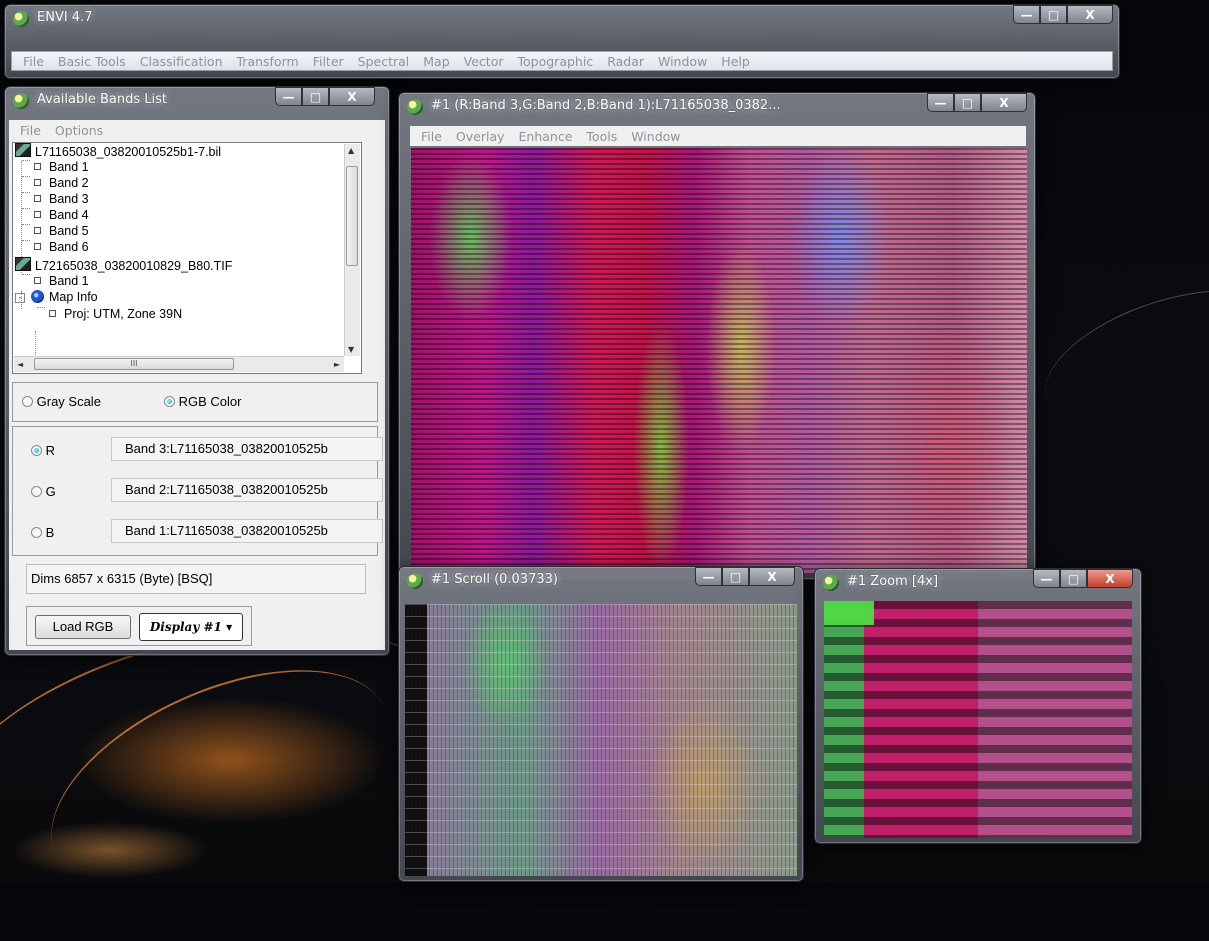  What do you see at coordinates (55, 215) in the screenshot?
I see `tree-band-node: Band 4` at bounding box center [55, 215].